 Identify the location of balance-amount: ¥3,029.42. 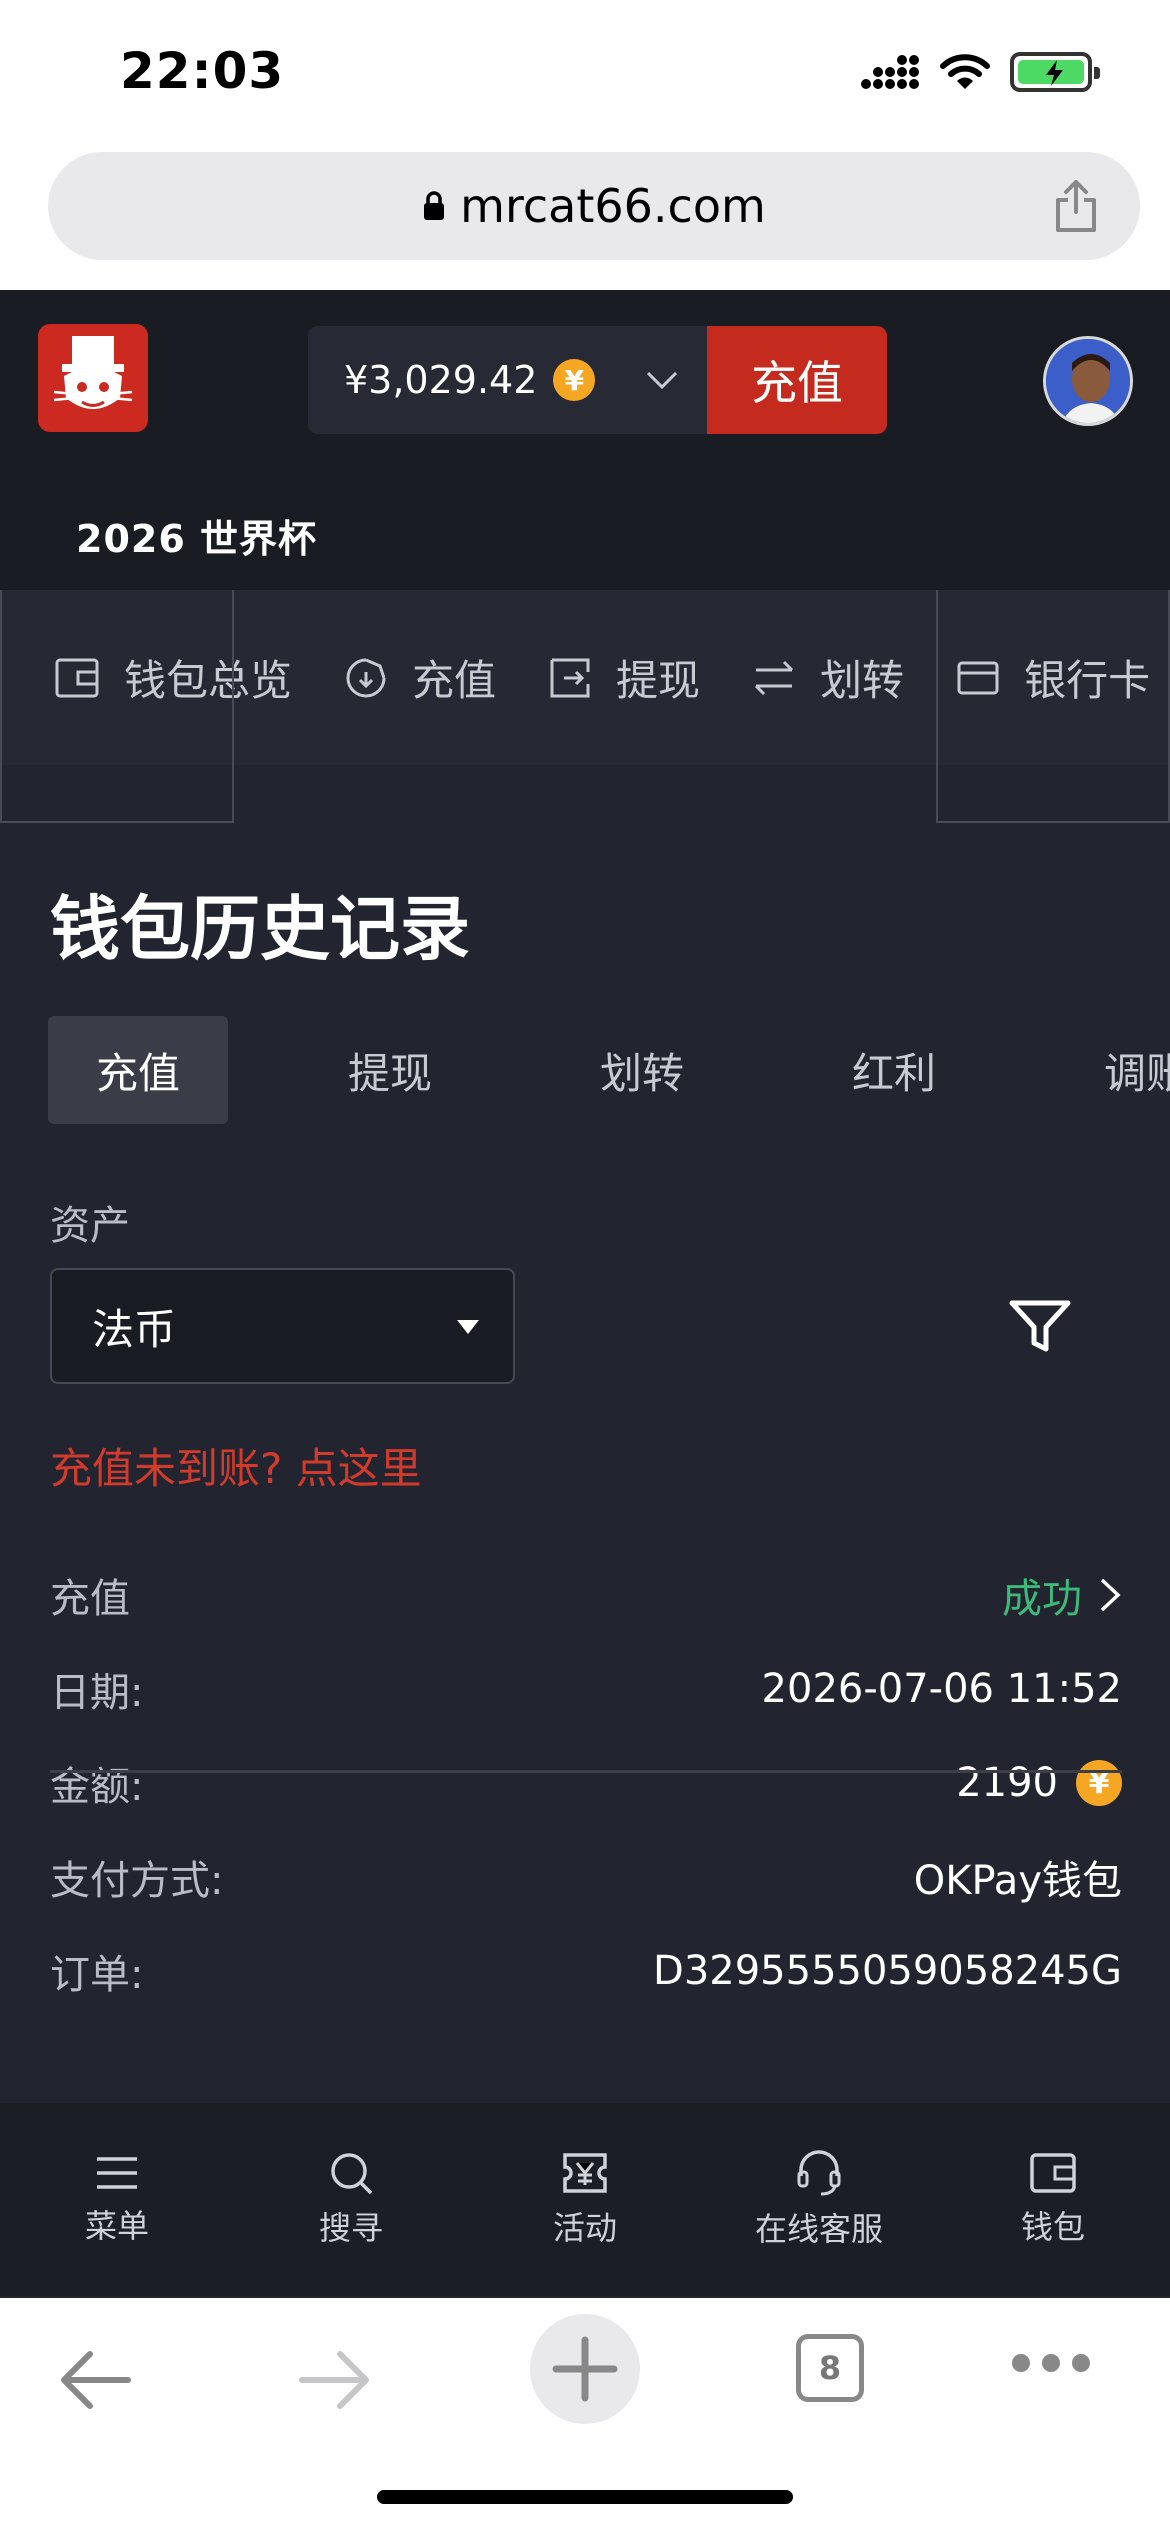
(441, 380).